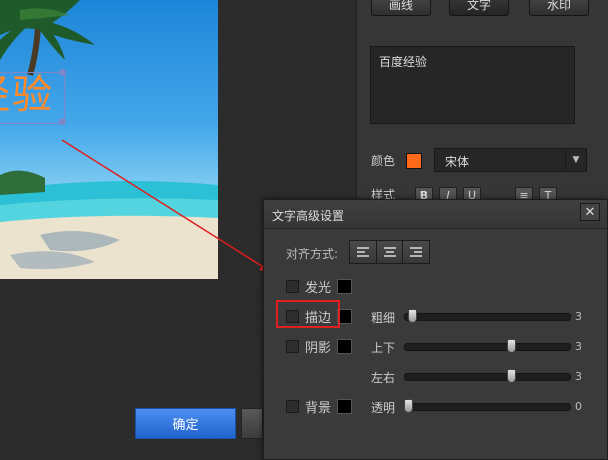  I want to click on background-color-swatch, so click(344, 406).